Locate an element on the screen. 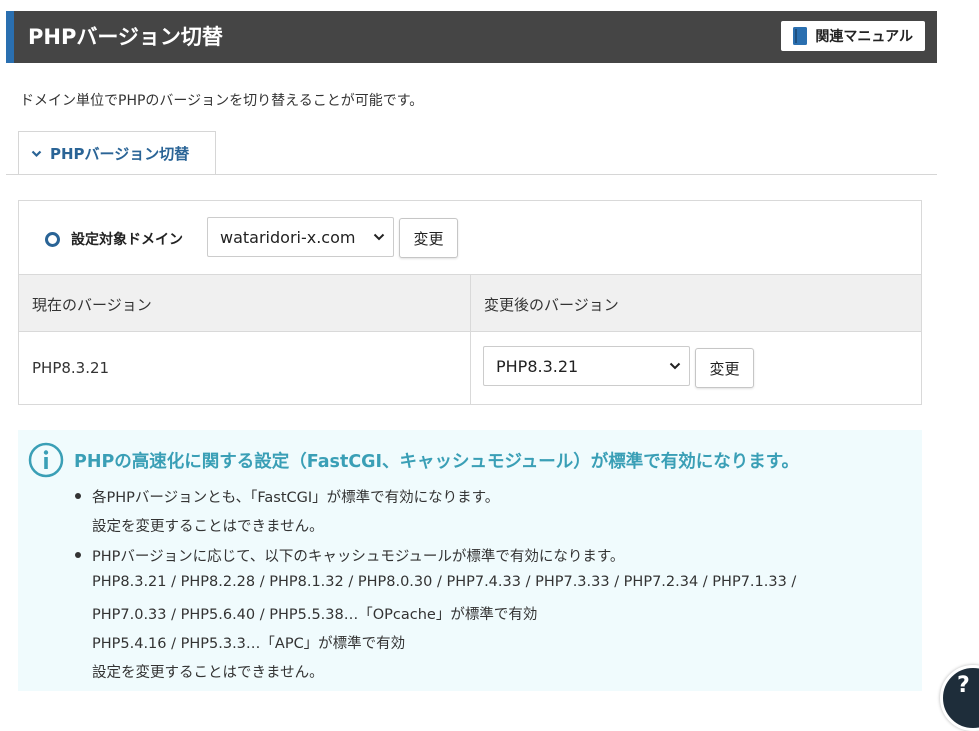 The height and width of the screenshot is (731, 979). page-title: PHPバージョン切替 is located at coordinates (125, 37).